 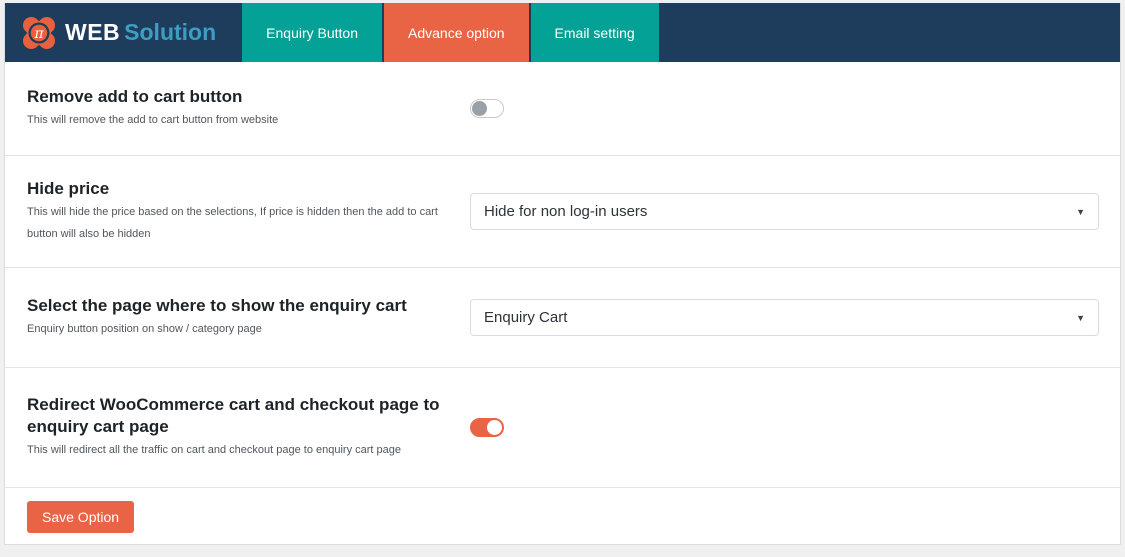 What do you see at coordinates (594, 32) in the screenshot?
I see `tab-email-setting: Email setting` at bounding box center [594, 32].